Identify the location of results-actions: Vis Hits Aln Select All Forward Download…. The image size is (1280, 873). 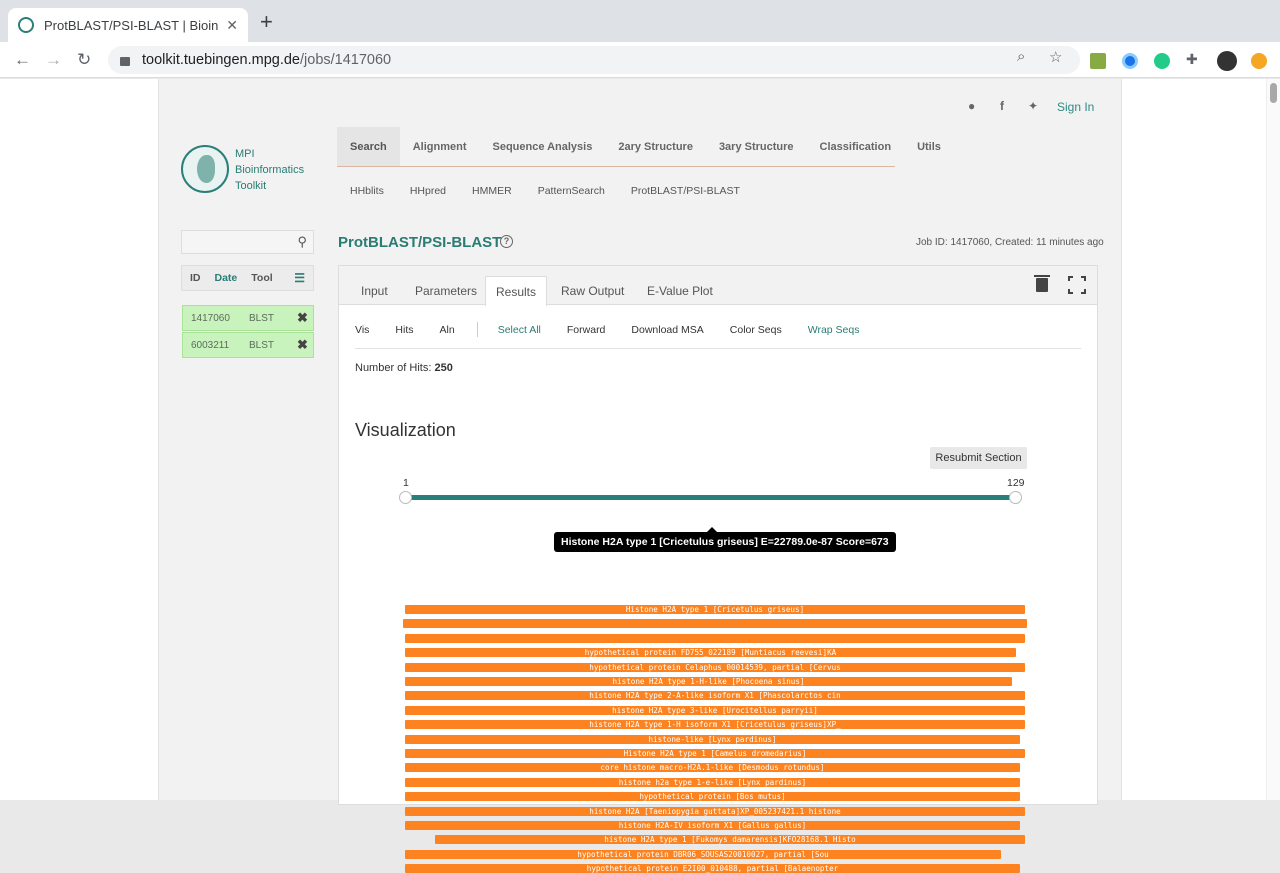
(620, 329).